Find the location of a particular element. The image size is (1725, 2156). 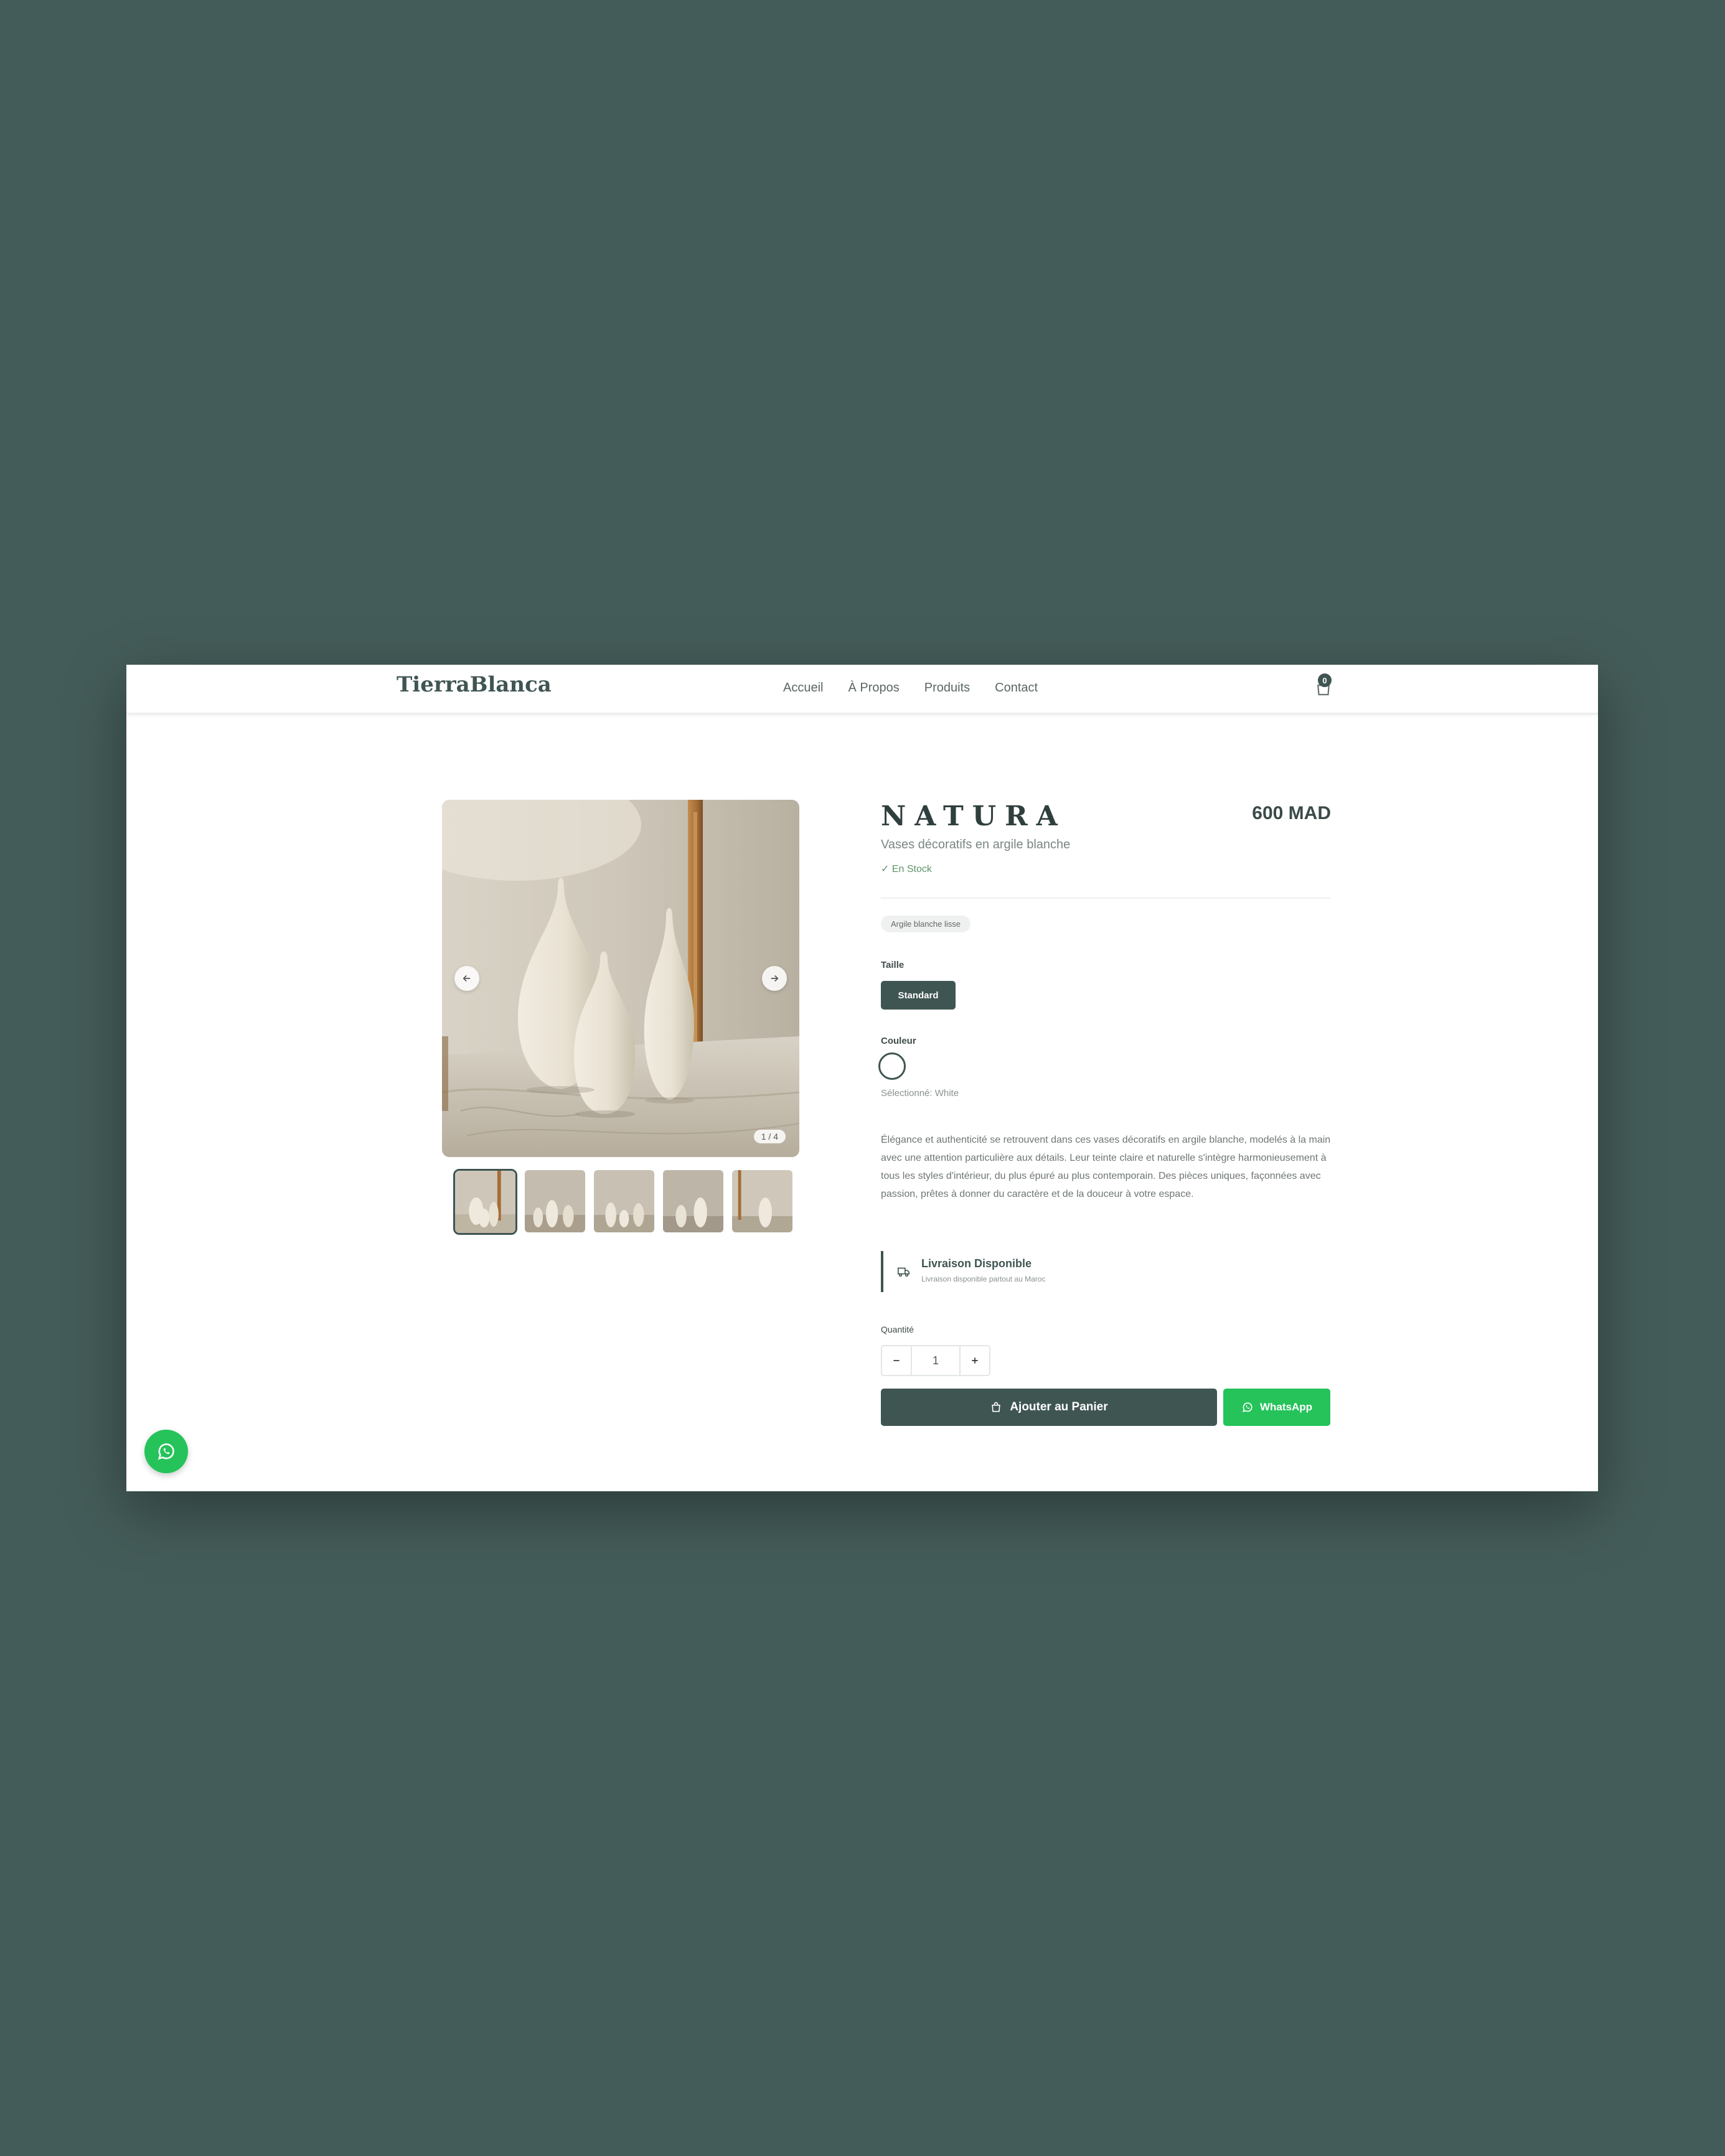

whatsapp-floating-button is located at coordinates (166, 1452).